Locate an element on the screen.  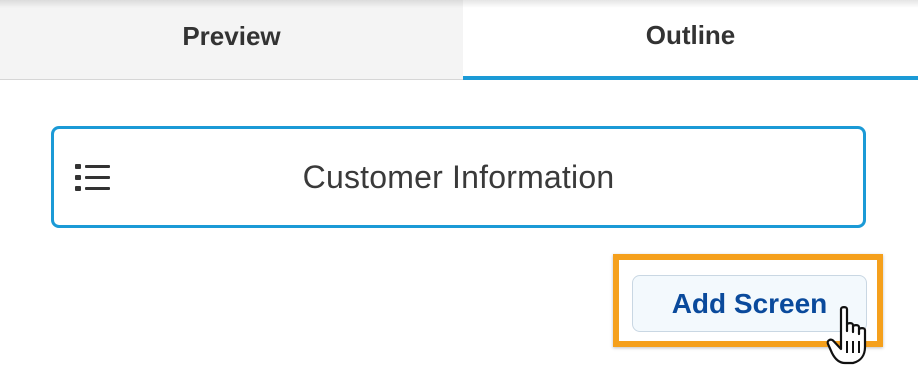
tab-preview: Preview is located at coordinates (231, 40).